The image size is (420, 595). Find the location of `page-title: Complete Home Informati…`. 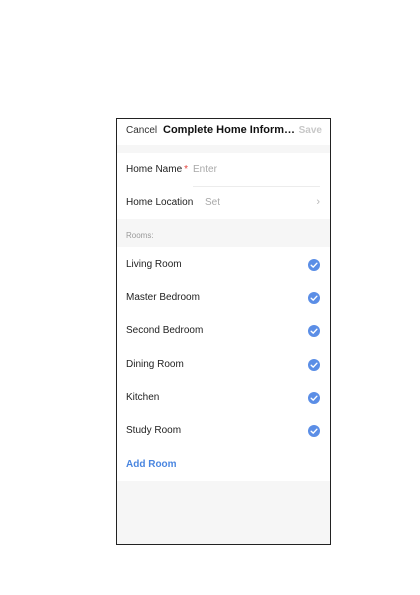

page-title: Complete Home Informati… is located at coordinates (230, 130).